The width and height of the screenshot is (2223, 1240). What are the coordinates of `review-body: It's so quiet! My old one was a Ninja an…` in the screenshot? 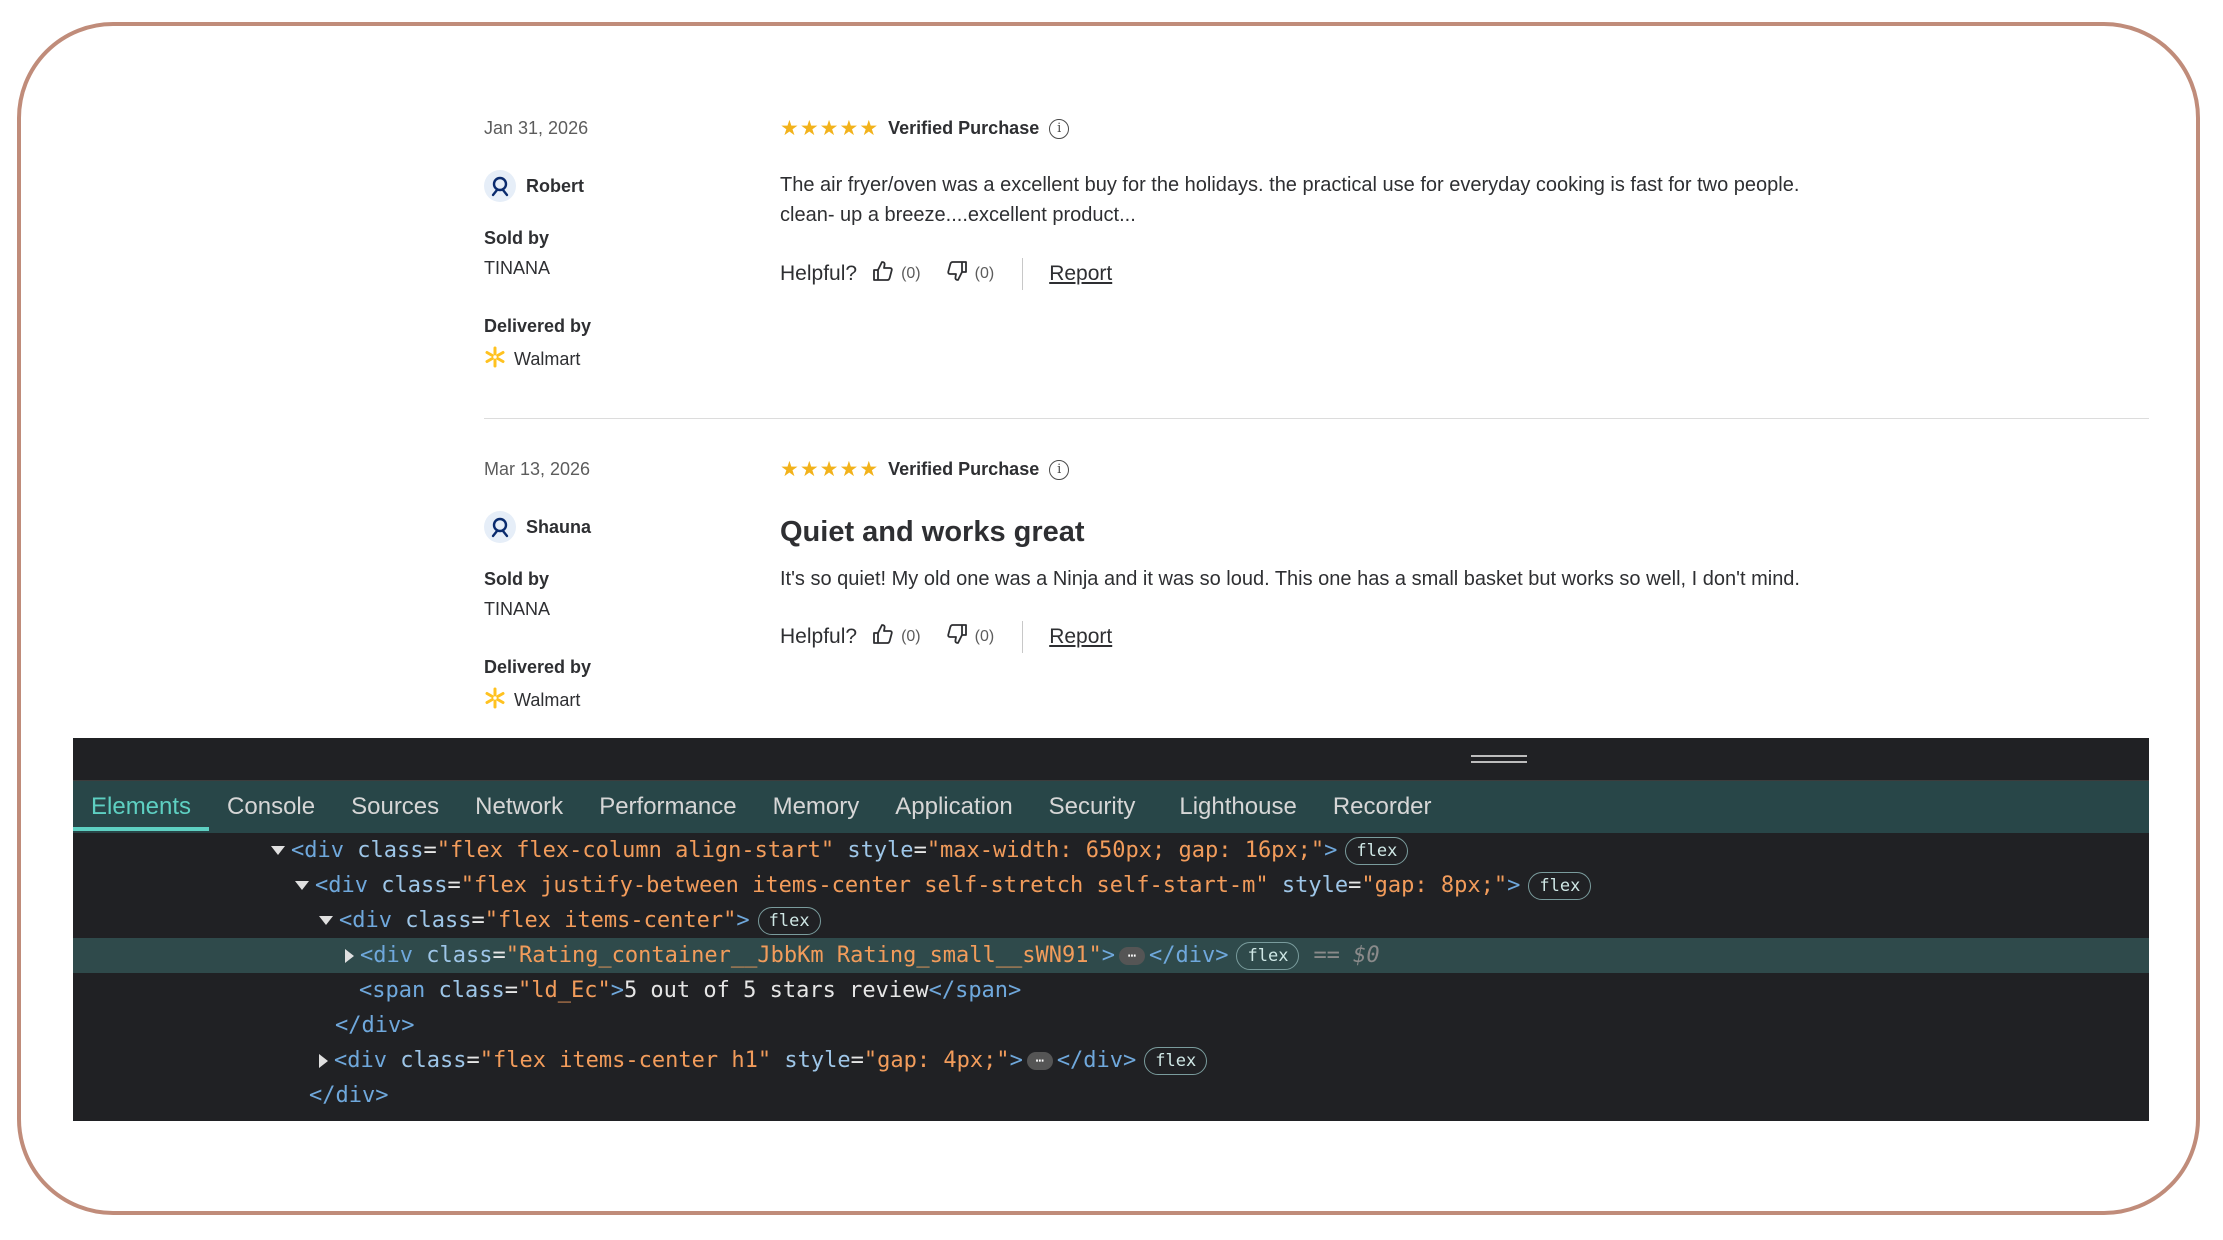 It's located at (1330, 579).